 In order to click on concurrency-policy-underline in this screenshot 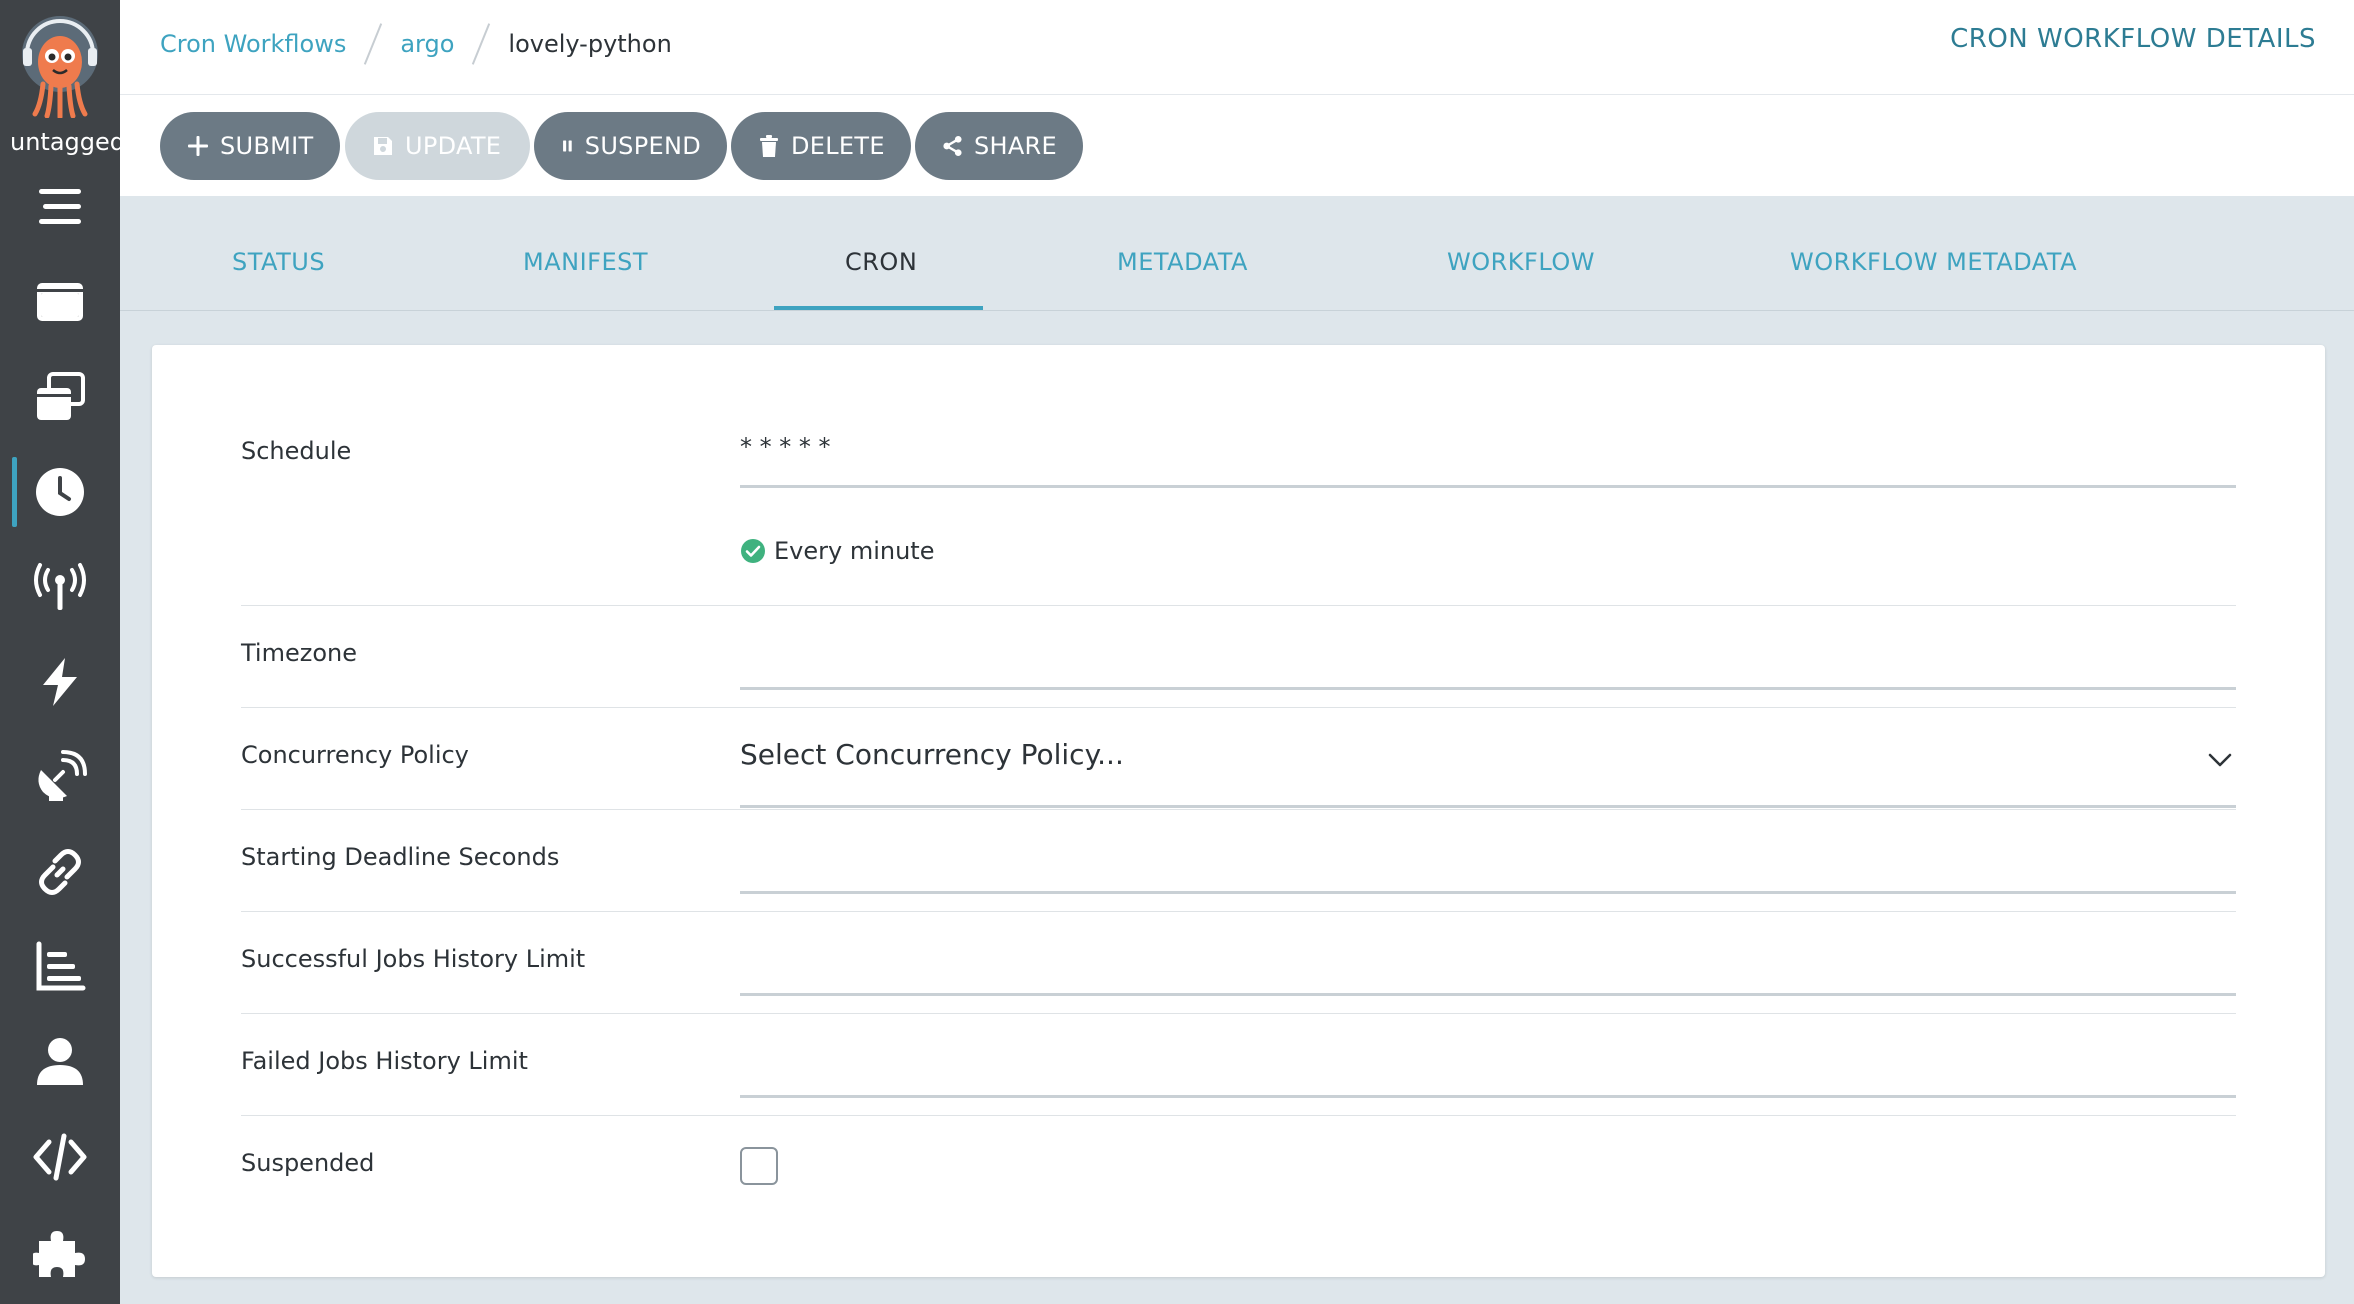, I will do `click(1488, 806)`.